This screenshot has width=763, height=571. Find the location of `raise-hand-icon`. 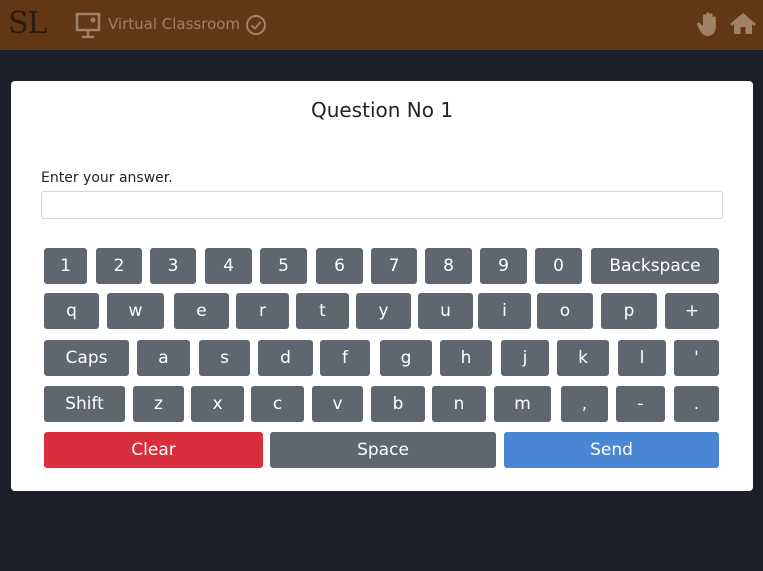

raise-hand-icon is located at coordinates (709, 24).